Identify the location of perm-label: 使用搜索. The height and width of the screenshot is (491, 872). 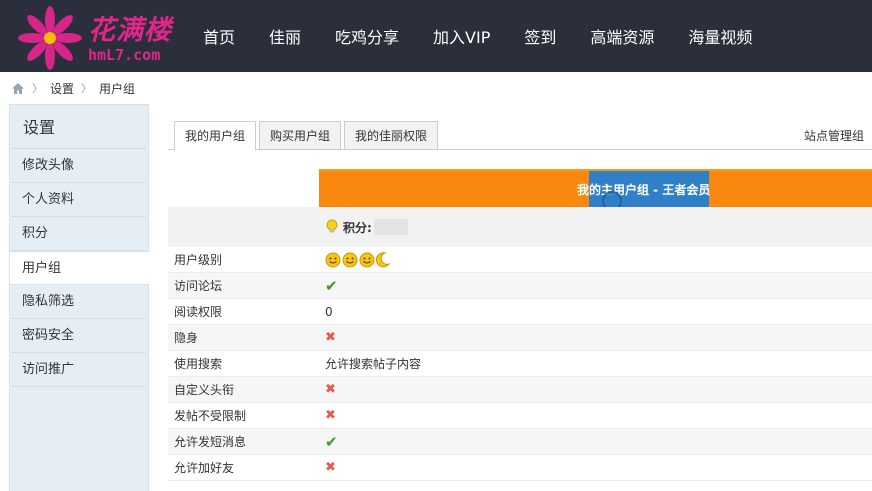
(198, 364).